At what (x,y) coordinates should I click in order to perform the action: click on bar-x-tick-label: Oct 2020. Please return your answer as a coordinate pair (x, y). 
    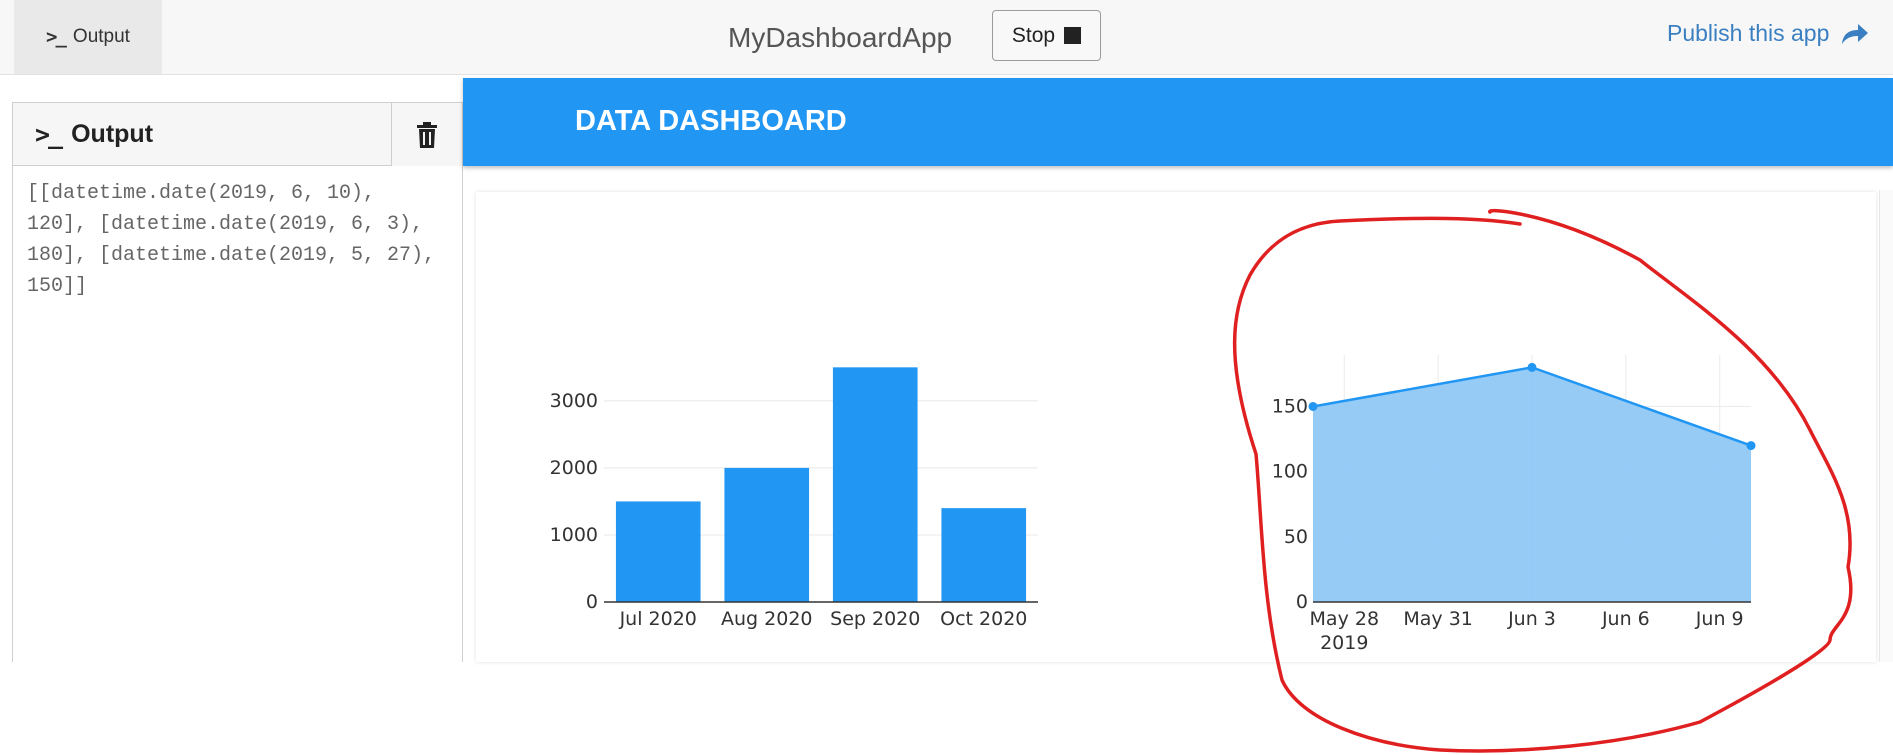
    Looking at the image, I should click on (983, 619).